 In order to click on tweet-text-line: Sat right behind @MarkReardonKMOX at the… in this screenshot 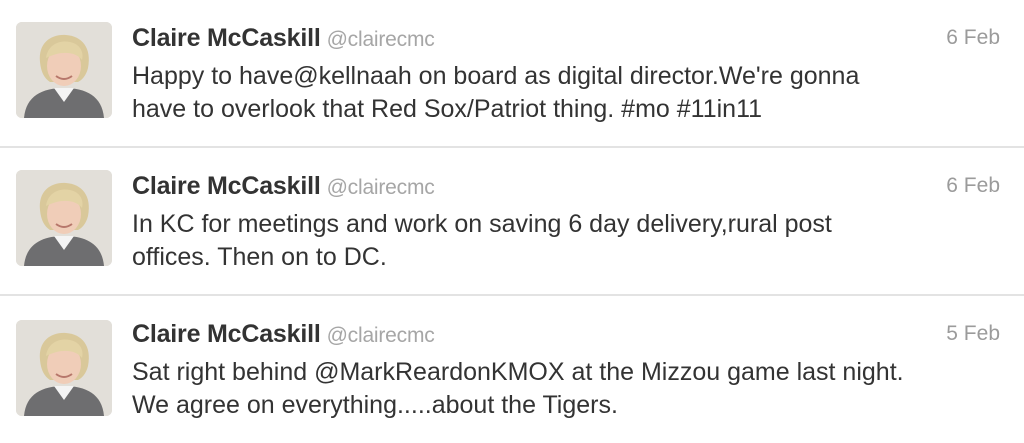, I will do `click(518, 372)`.